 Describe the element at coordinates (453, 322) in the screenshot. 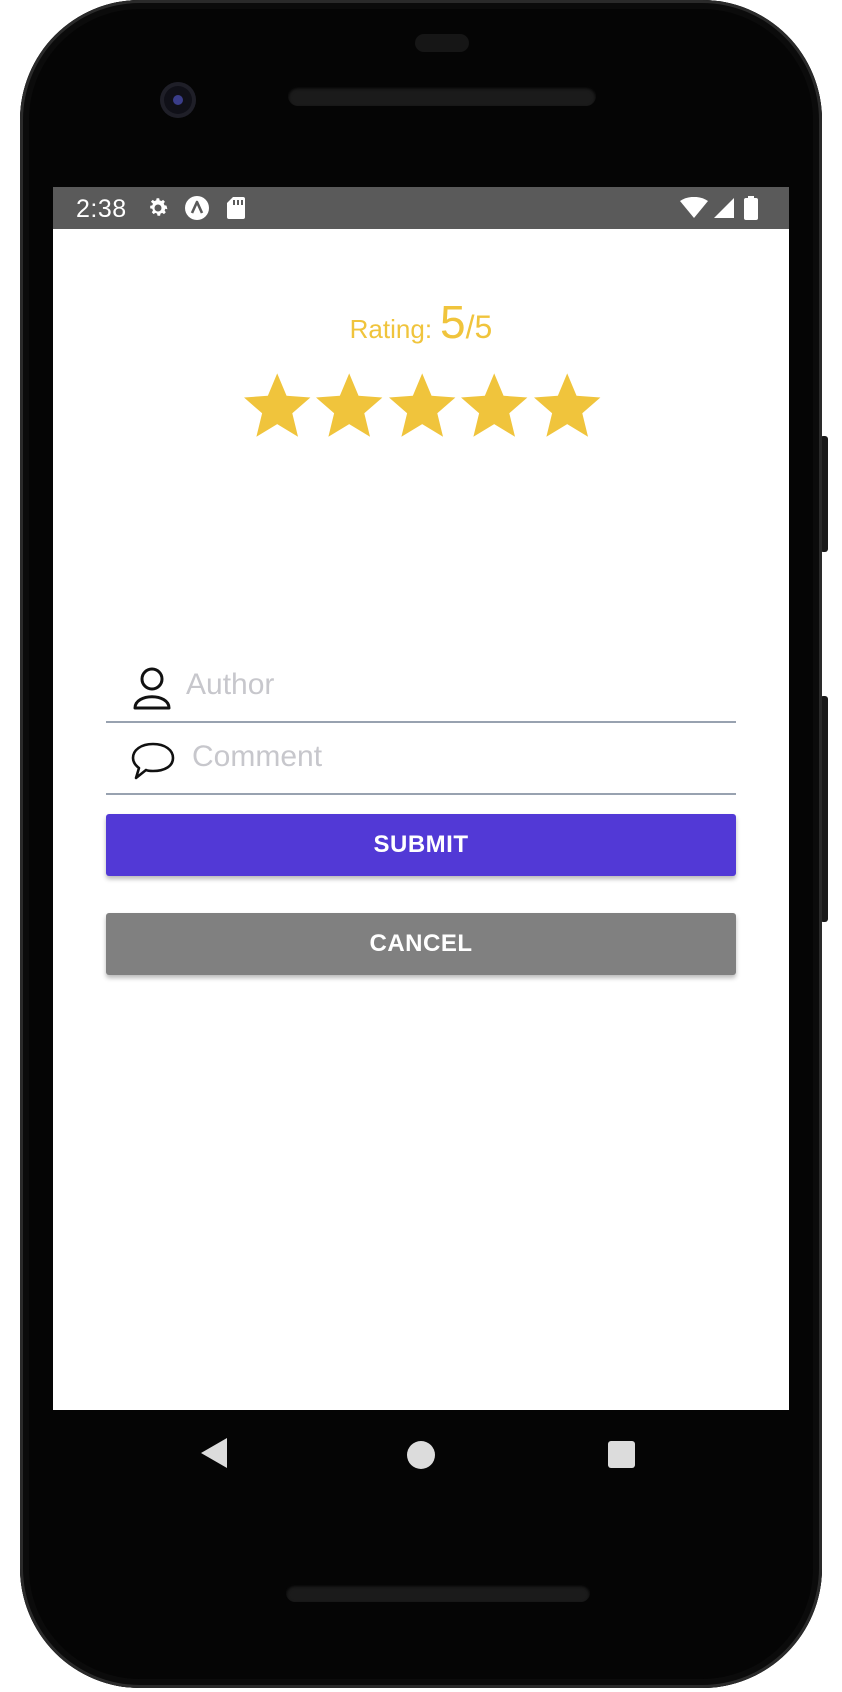

I see `rating-value: 5` at that location.